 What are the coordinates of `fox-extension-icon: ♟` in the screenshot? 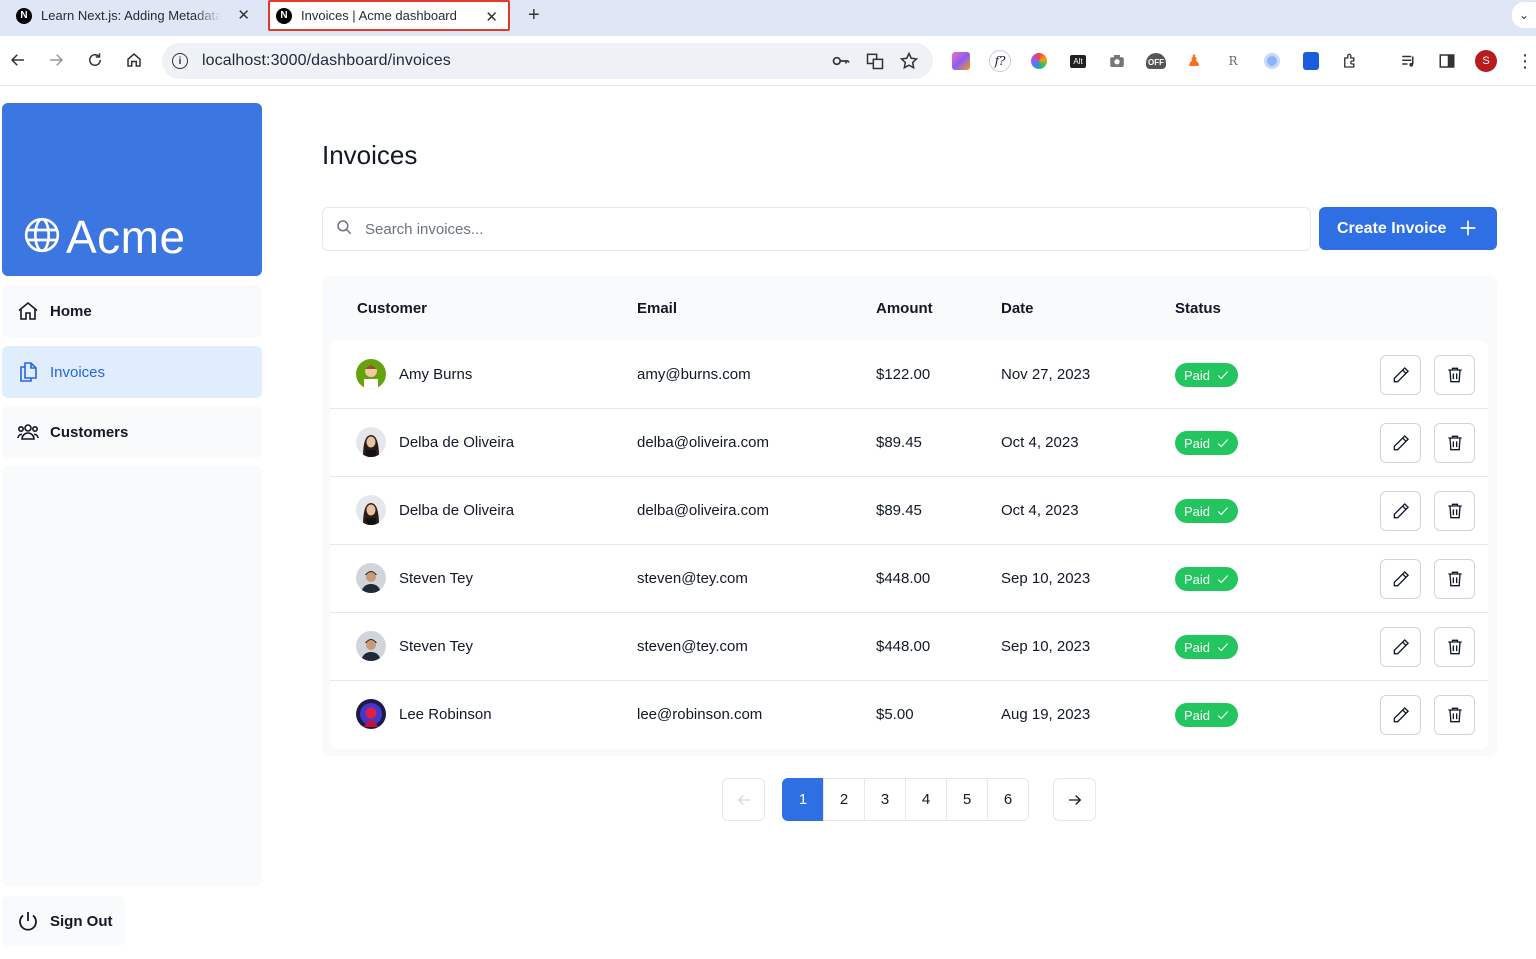 It's located at (1194, 61).